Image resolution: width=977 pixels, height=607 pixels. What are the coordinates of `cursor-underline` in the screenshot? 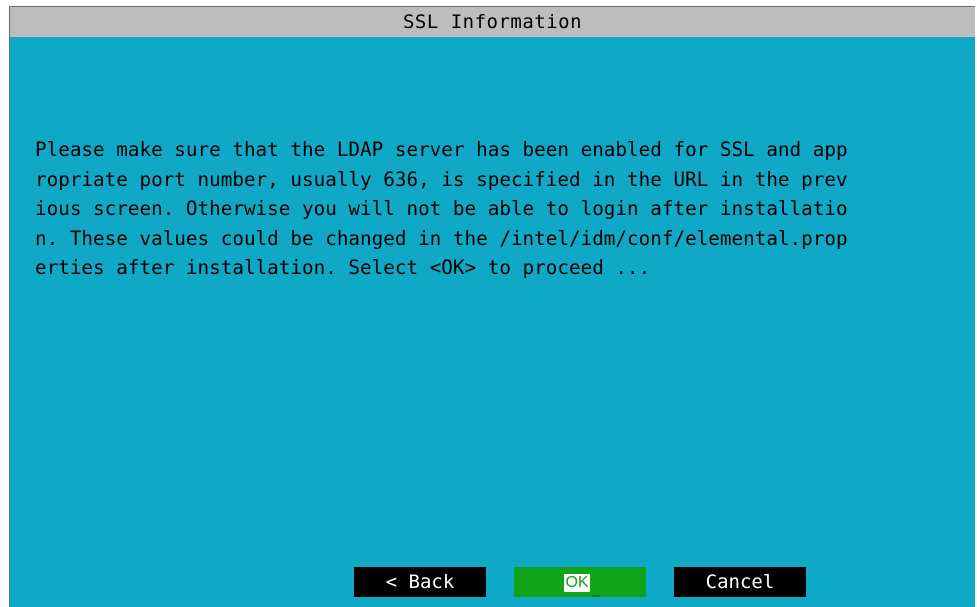 It's located at (595, 596).